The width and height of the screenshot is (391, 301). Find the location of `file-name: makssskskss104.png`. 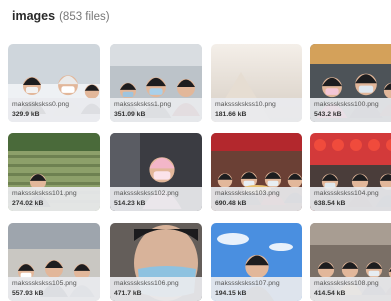

file-name: makssskskss104.png is located at coordinates (346, 193).